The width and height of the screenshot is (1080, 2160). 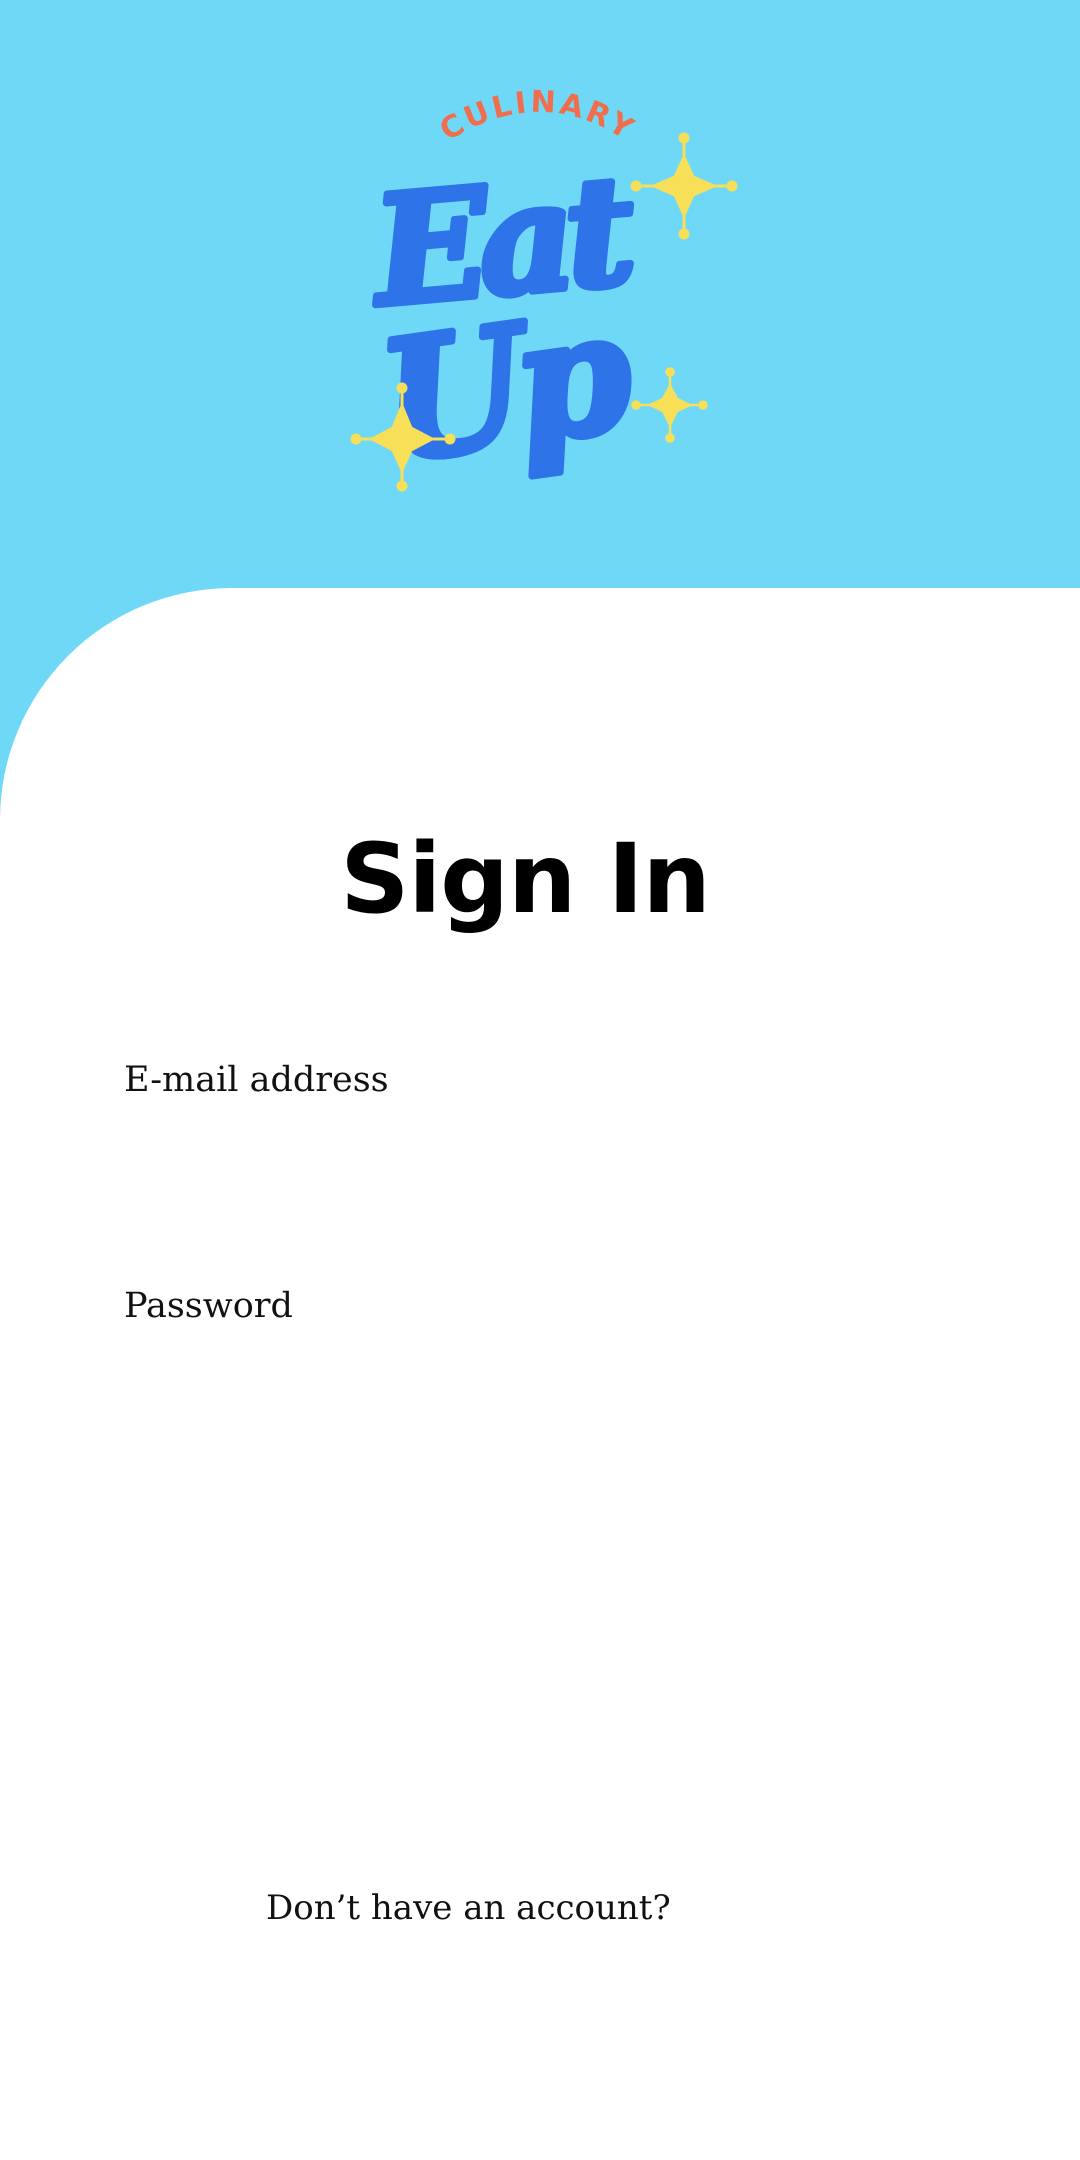 What do you see at coordinates (208, 1306) in the screenshot?
I see `password-label: Password` at bounding box center [208, 1306].